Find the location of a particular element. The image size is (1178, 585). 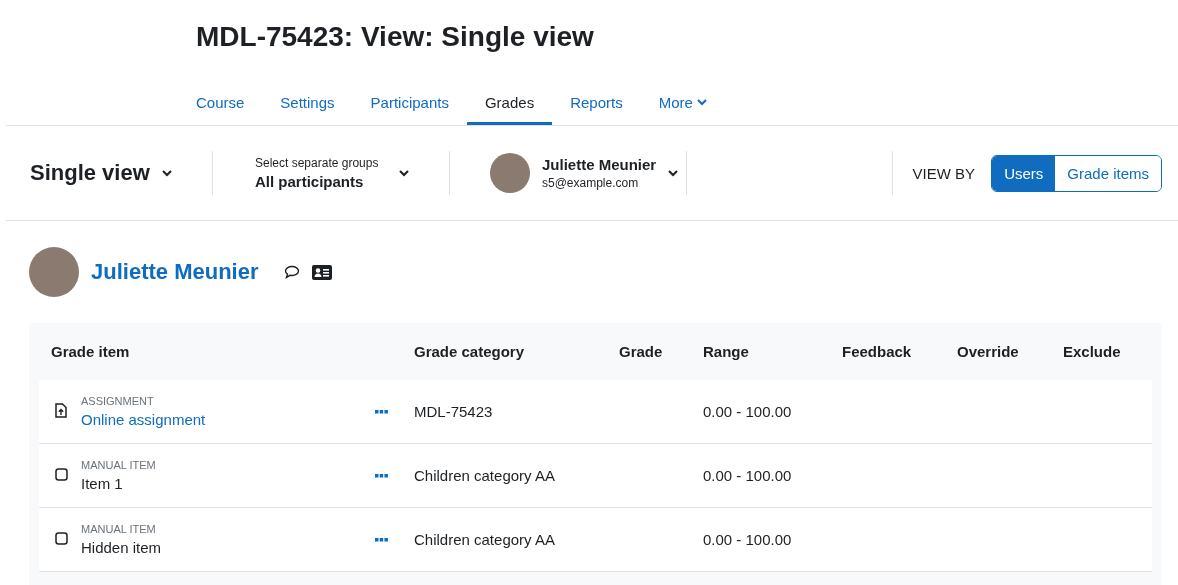

user-selector: Juliette Meunier s5@example.com is located at coordinates (588, 173).